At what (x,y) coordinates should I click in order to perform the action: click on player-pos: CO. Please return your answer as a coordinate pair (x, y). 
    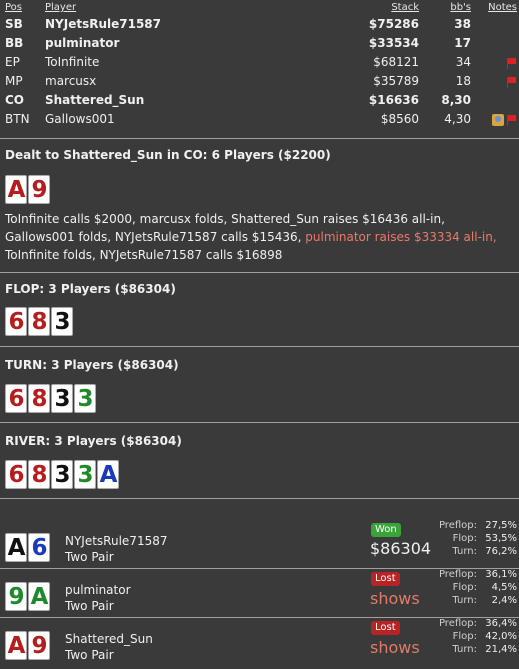
    Looking at the image, I should click on (15, 100).